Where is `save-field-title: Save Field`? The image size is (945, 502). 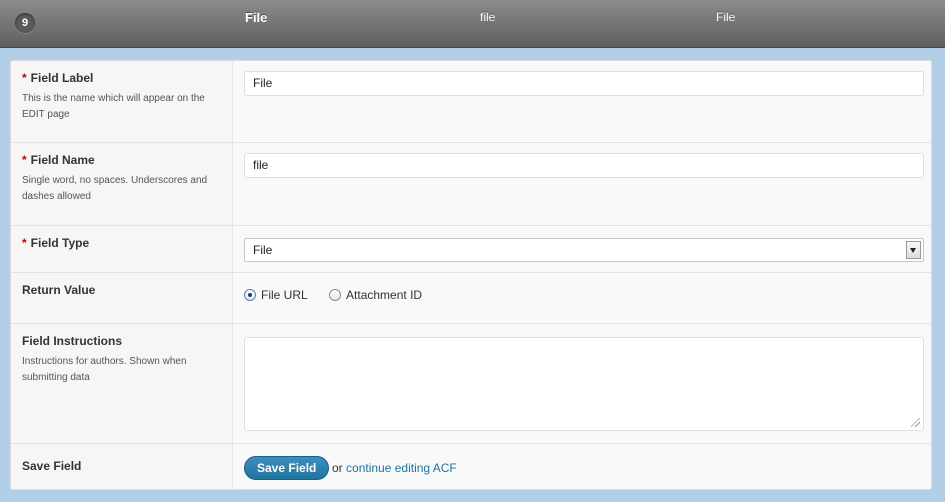
save-field-title: Save Field is located at coordinates (52, 466).